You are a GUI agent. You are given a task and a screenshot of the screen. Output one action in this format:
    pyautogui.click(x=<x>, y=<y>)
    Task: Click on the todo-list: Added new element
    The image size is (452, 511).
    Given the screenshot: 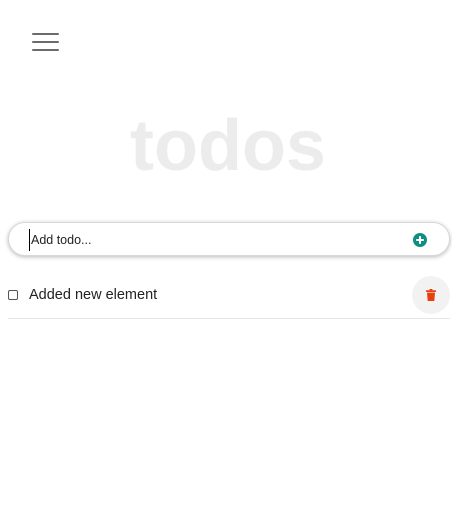 What is the action you would take?
    pyautogui.click(x=229, y=297)
    